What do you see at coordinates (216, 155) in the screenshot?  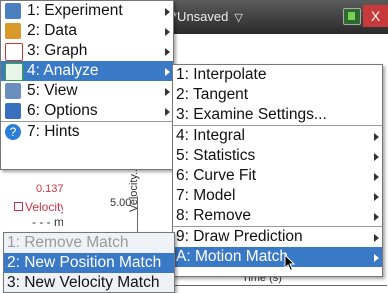 I see `menu-item-label: 5: Statistics` at bounding box center [216, 155].